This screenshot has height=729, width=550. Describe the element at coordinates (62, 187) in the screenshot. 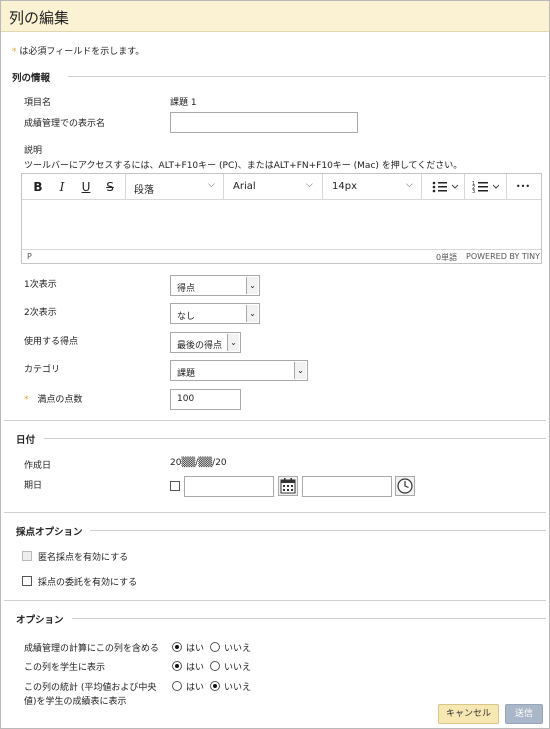

I see `italic-button: I` at that location.